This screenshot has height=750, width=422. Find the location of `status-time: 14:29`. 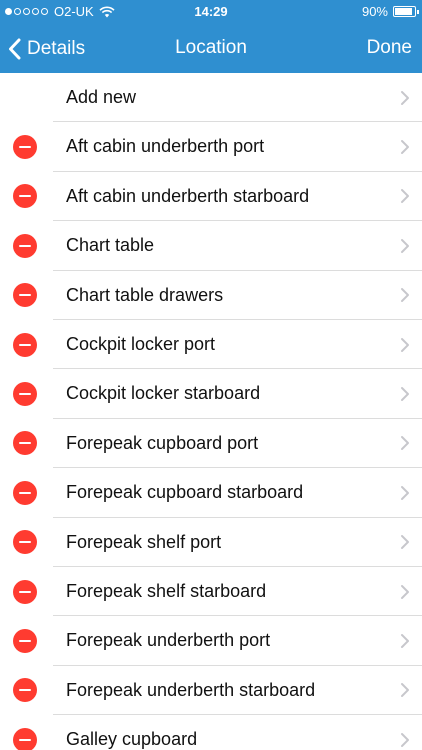

status-time: 14:29 is located at coordinates (211, 11).